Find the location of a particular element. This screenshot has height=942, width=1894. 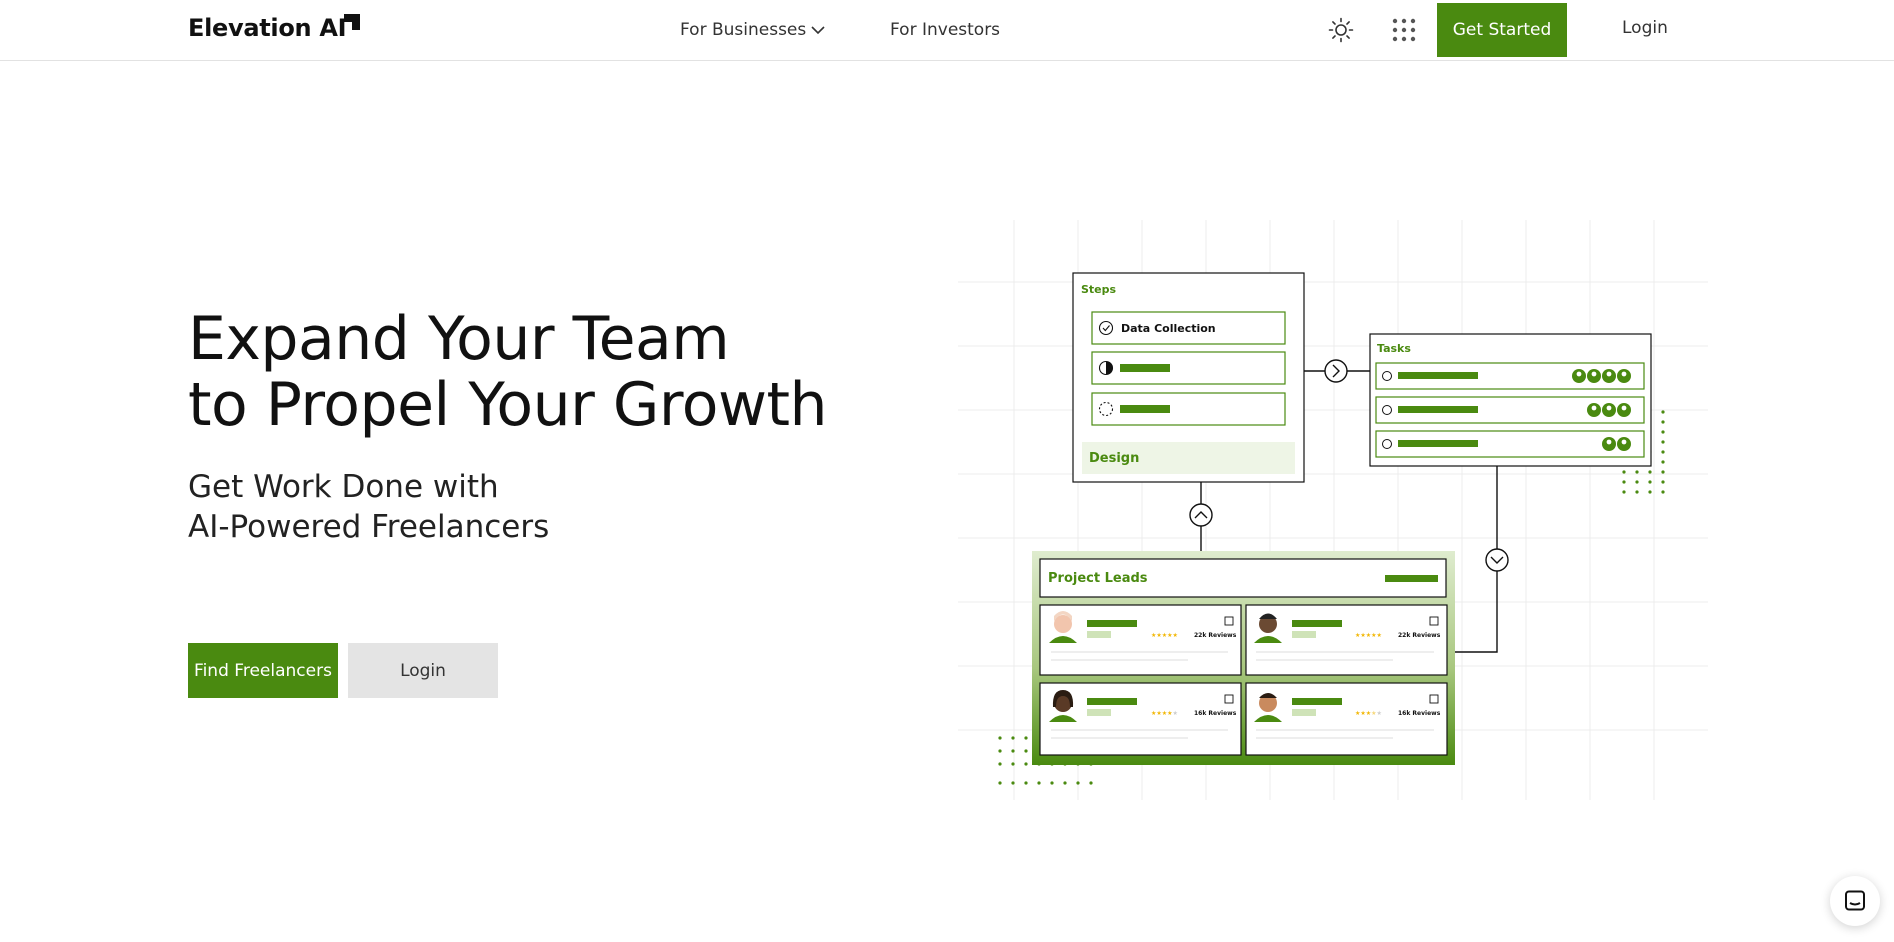

chevron-down-icon is located at coordinates (818, 30).